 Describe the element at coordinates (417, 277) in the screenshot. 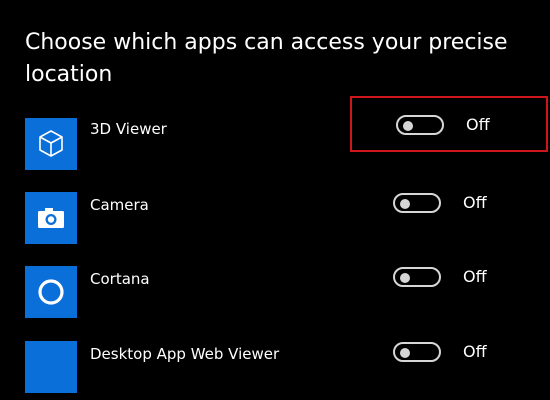

I see `toggle-cortana` at that location.